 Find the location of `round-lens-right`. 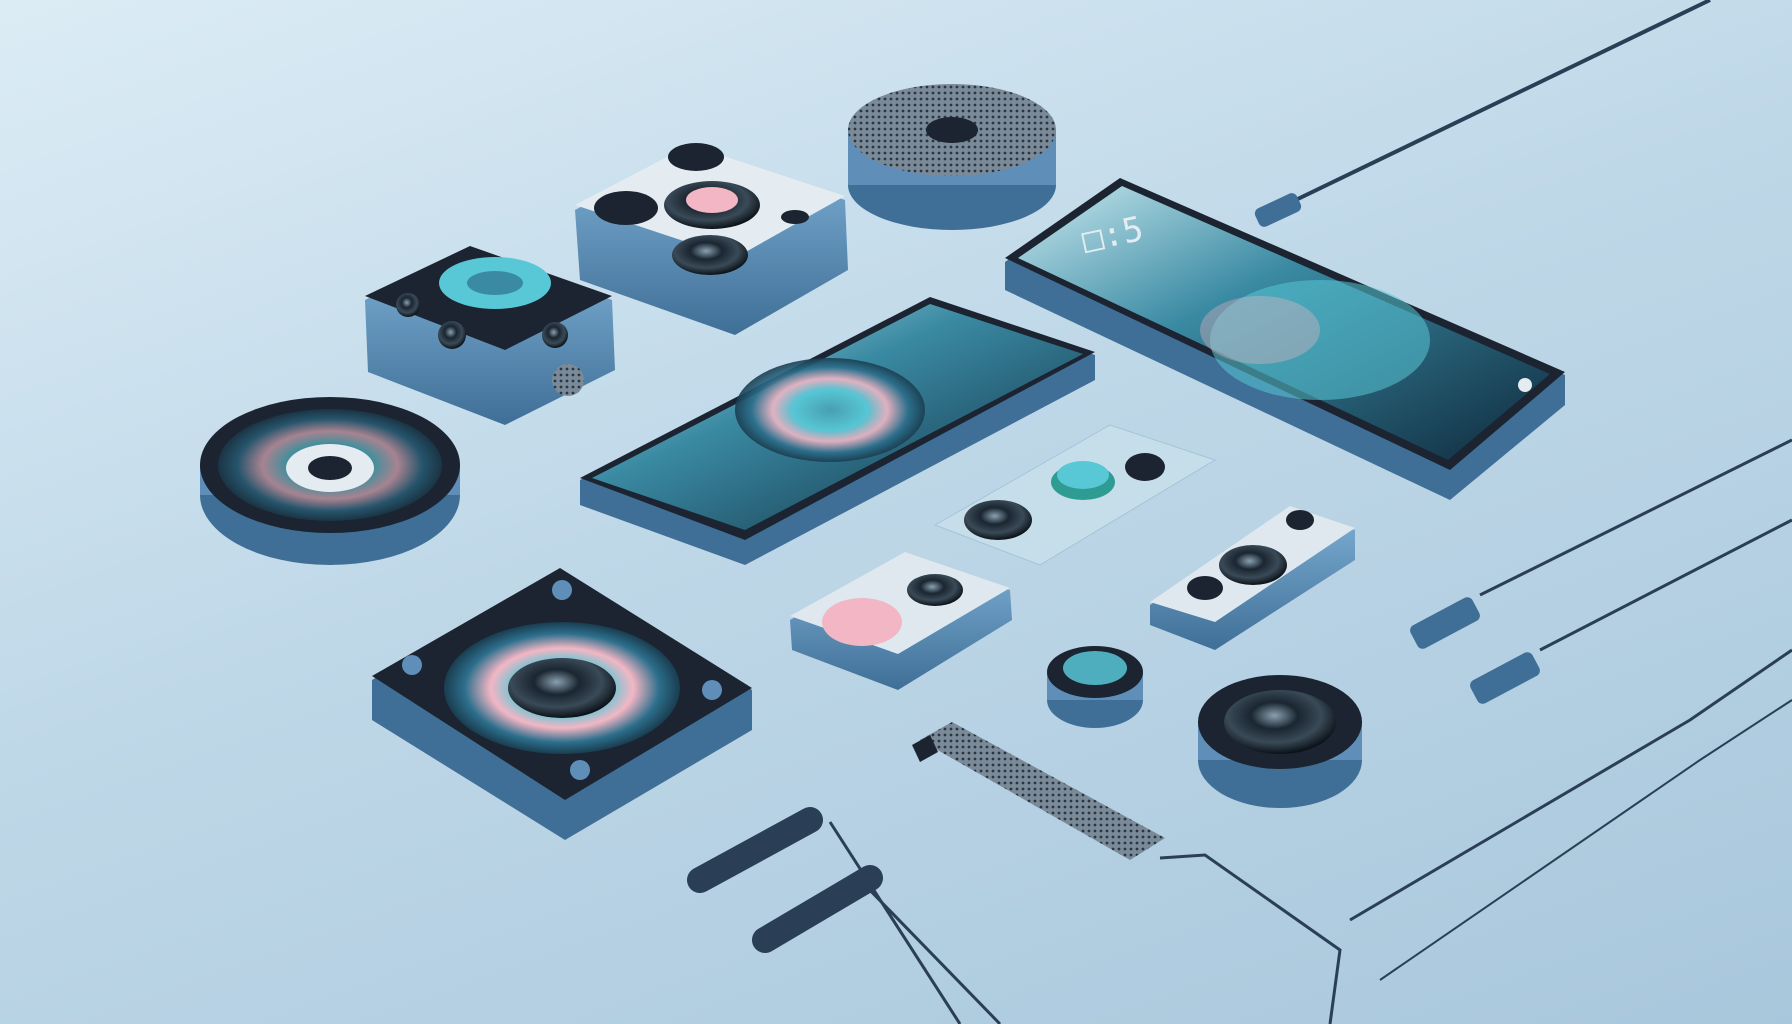

round-lens-right is located at coordinates (1280, 741).